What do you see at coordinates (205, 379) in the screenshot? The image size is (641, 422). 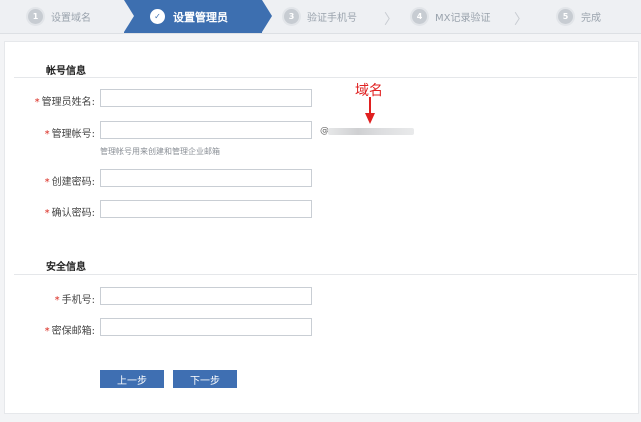 I see `next-step-button: 下一步` at bounding box center [205, 379].